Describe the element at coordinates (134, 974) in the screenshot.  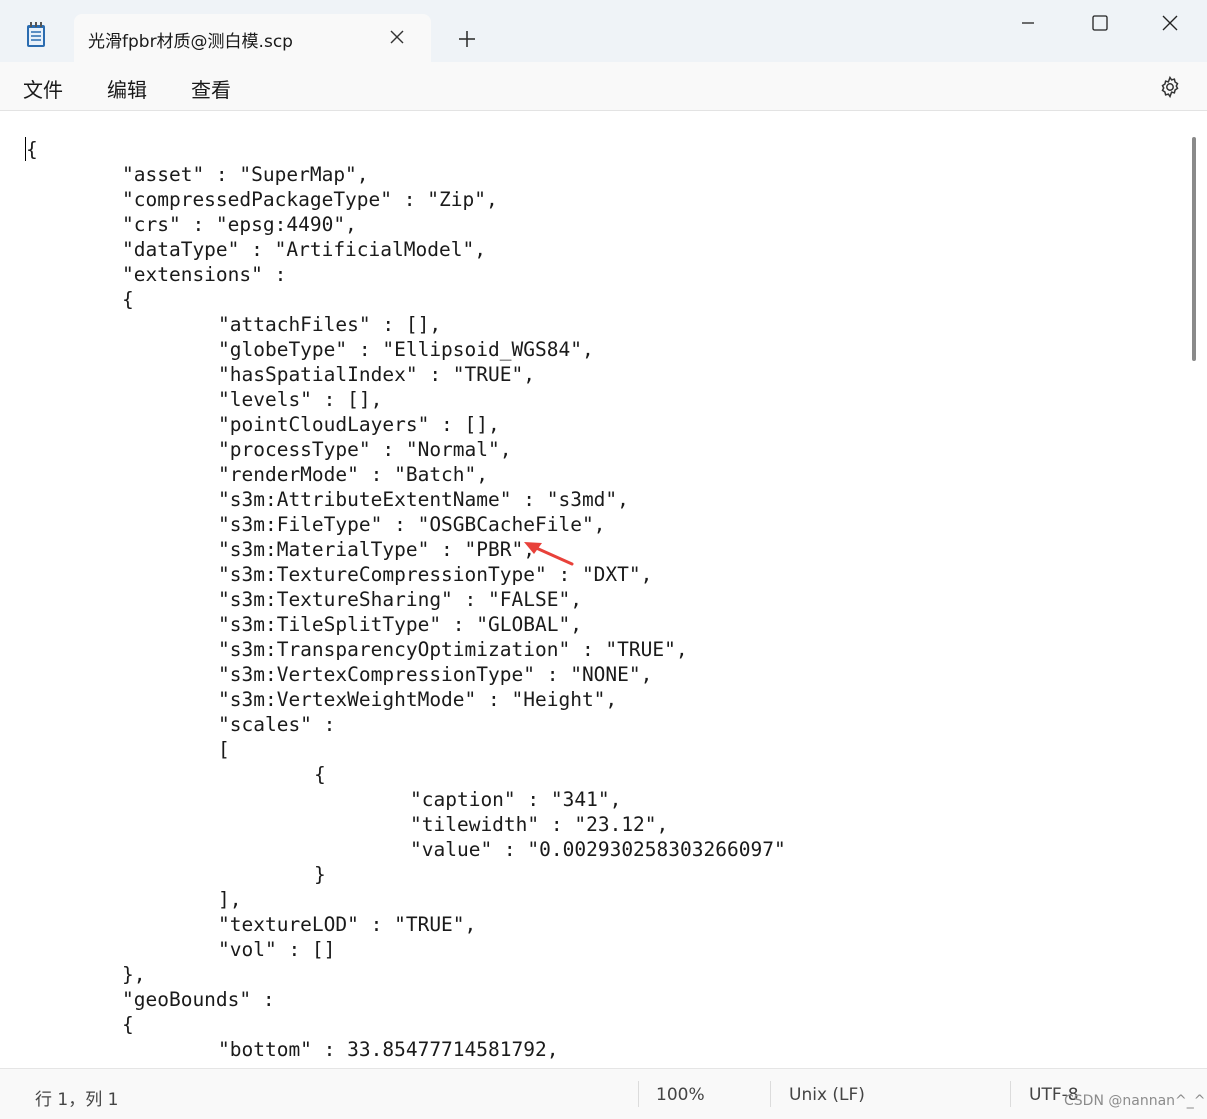
I see `code-line: },` at that location.